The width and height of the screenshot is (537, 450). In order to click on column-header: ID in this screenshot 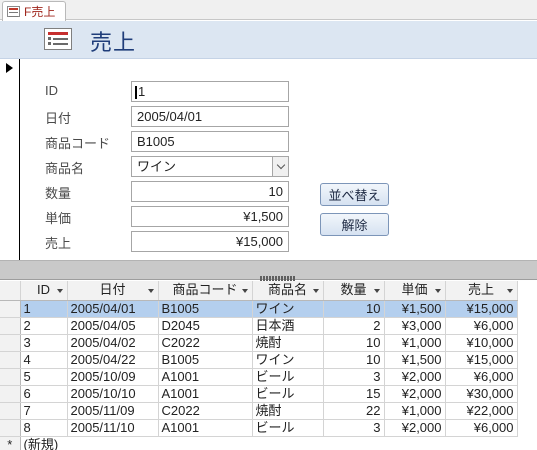, I will do `click(44, 291)`.